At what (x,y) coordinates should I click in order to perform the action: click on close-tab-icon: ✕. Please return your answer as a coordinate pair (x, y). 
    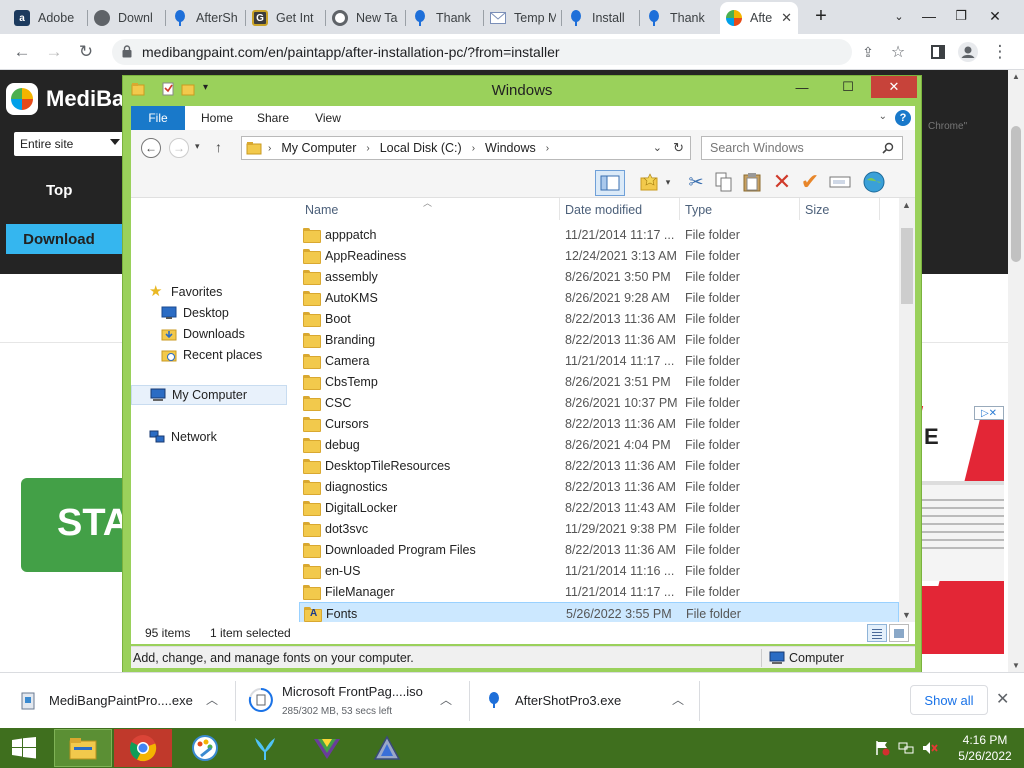
    Looking at the image, I should click on (786, 18).